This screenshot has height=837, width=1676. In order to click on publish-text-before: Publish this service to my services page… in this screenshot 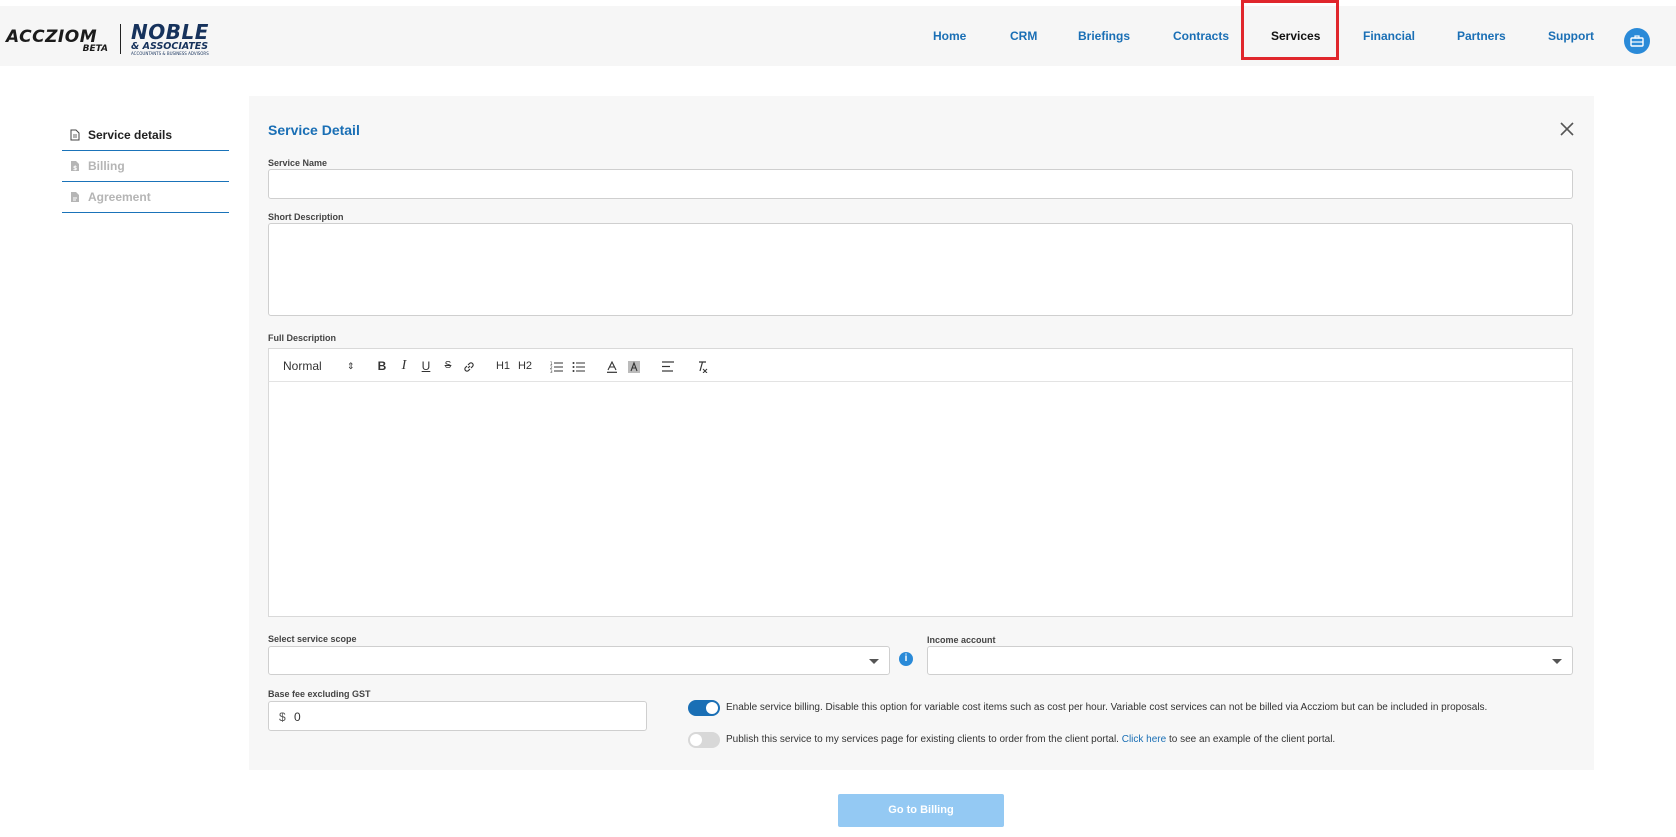, I will do `click(922, 739)`.